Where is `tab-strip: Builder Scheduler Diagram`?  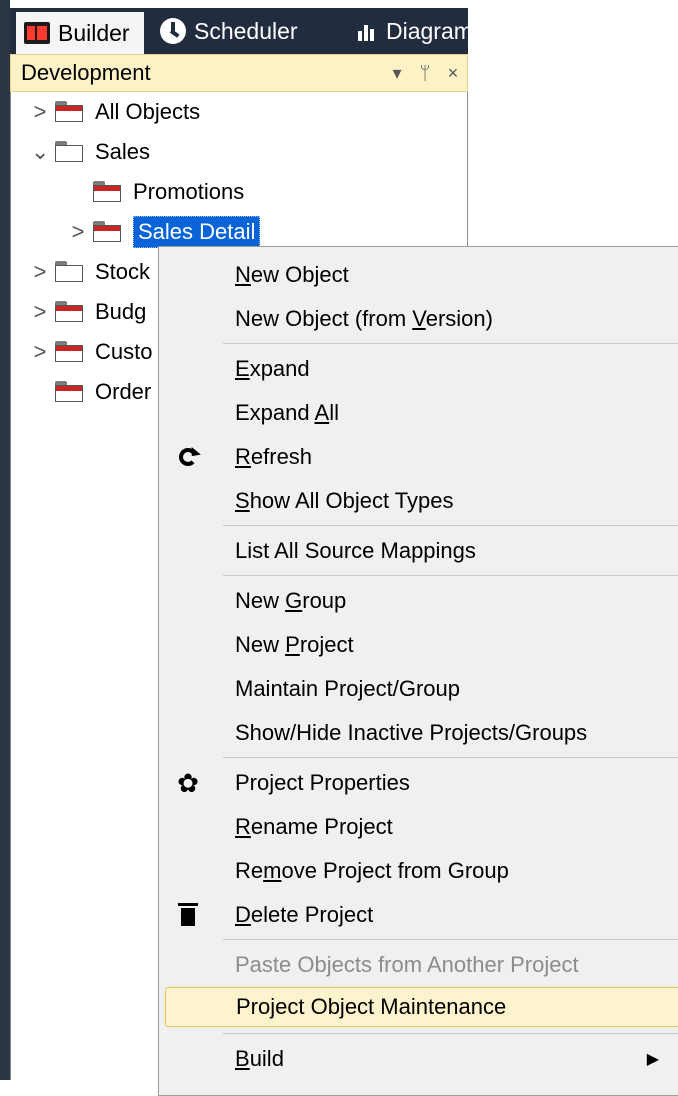 tab-strip: Builder Scheduler Diagram is located at coordinates (239, 31).